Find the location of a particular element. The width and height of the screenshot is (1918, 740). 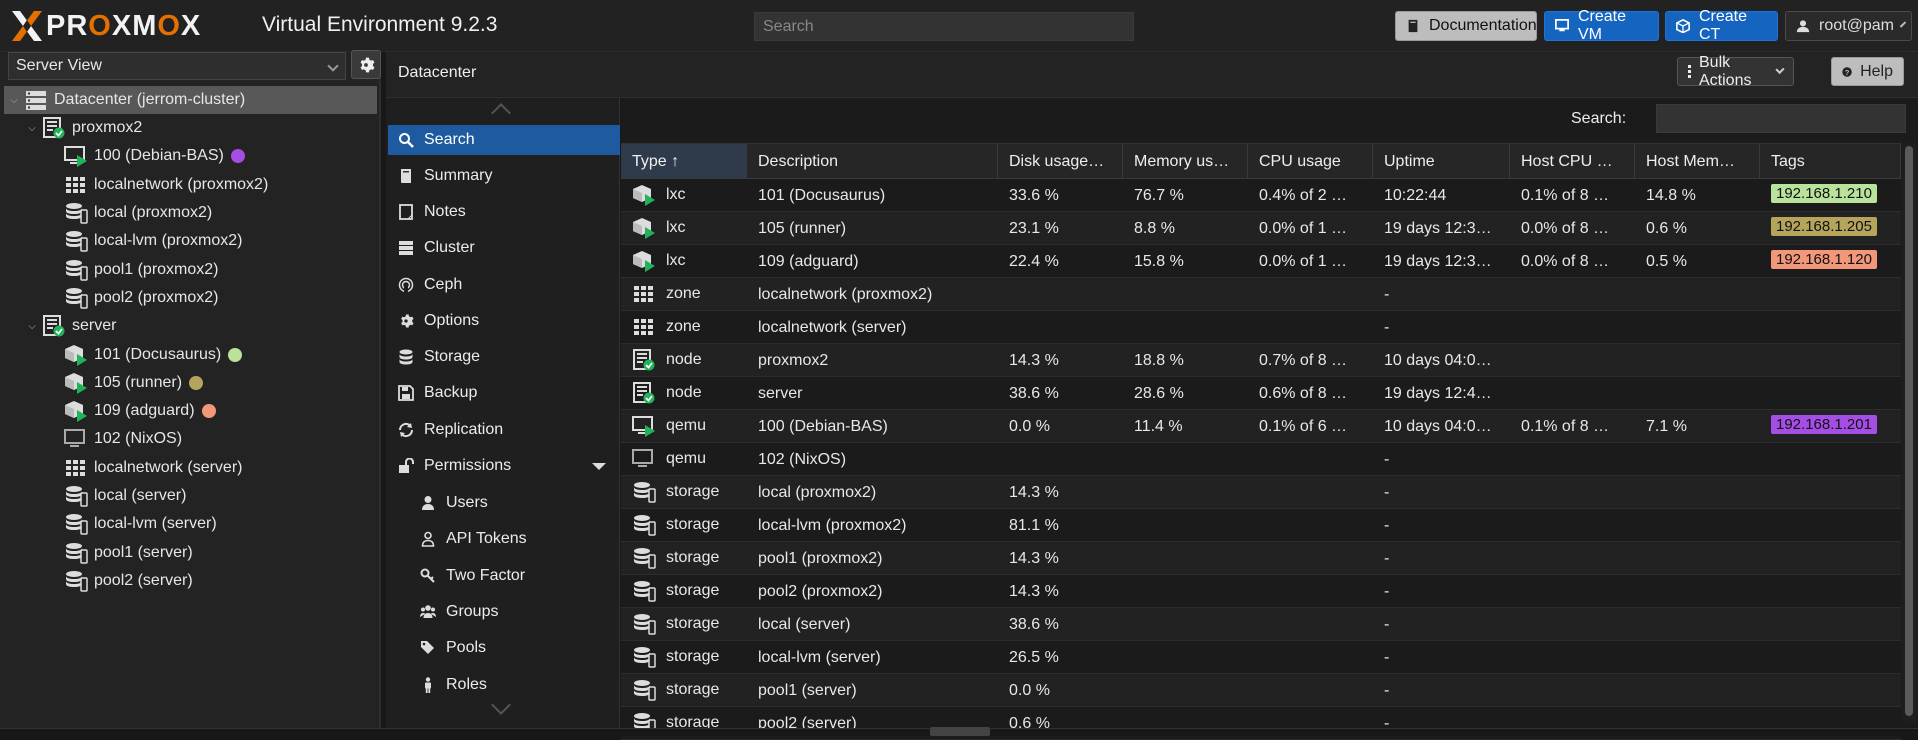

column-header: Uptime is located at coordinates (1441, 161).